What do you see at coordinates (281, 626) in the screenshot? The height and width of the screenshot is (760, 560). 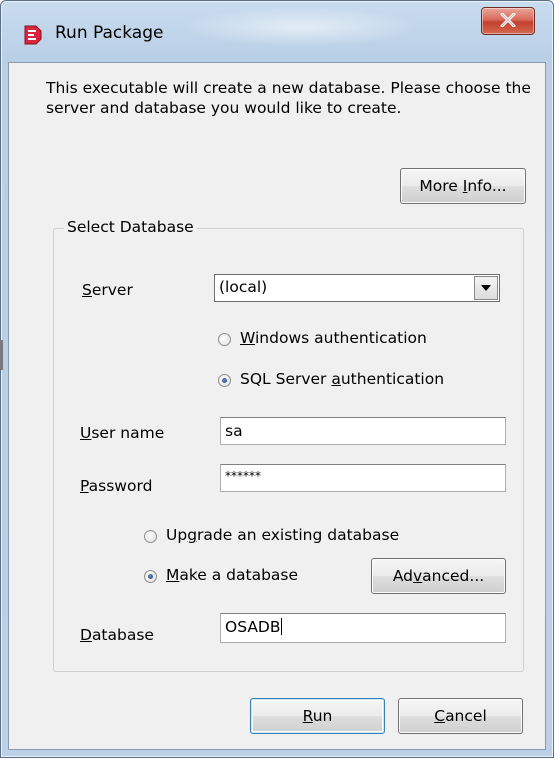 I see `text-cursor` at bounding box center [281, 626].